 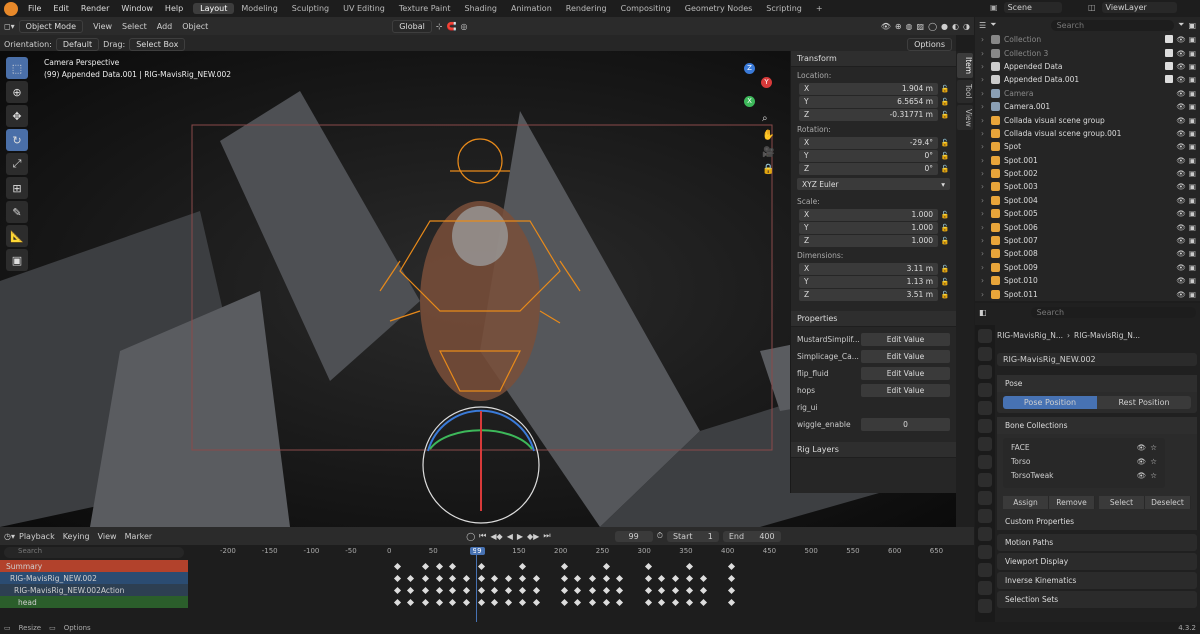 I want to click on outliner-item: › Spot.008 👁 ▣, so click(x=1087, y=253).